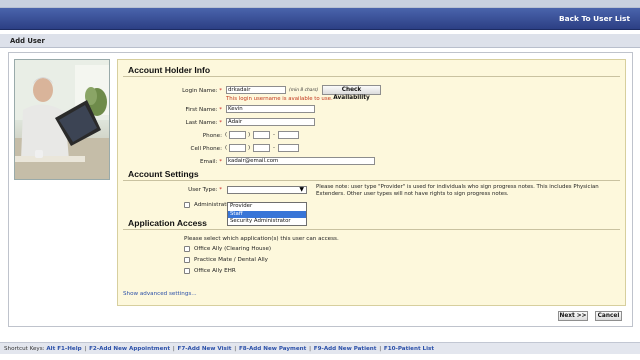  Describe the element at coordinates (27, 41) in the screenshot. I see `section-title: Add User` at that location.